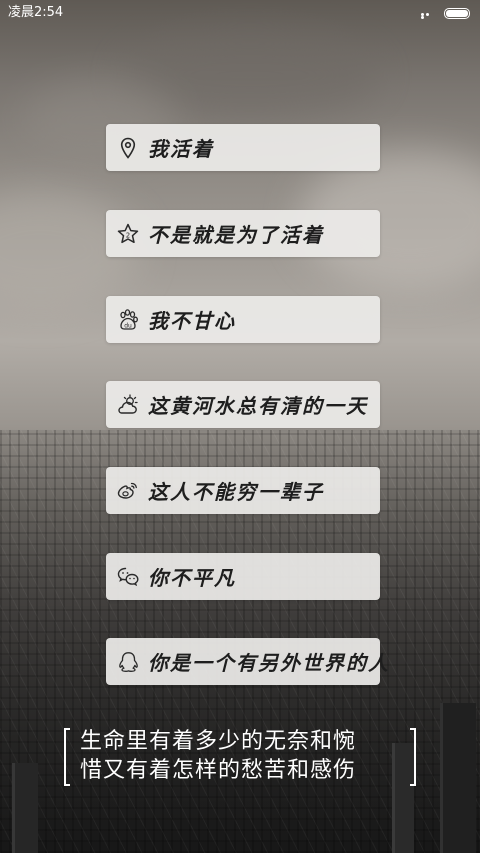  What do you see at coordinates (218, 741) in the screenshot?
I see `quote-line: 生命里有着多少的无奈和惋` at bounding box center [218, 741].